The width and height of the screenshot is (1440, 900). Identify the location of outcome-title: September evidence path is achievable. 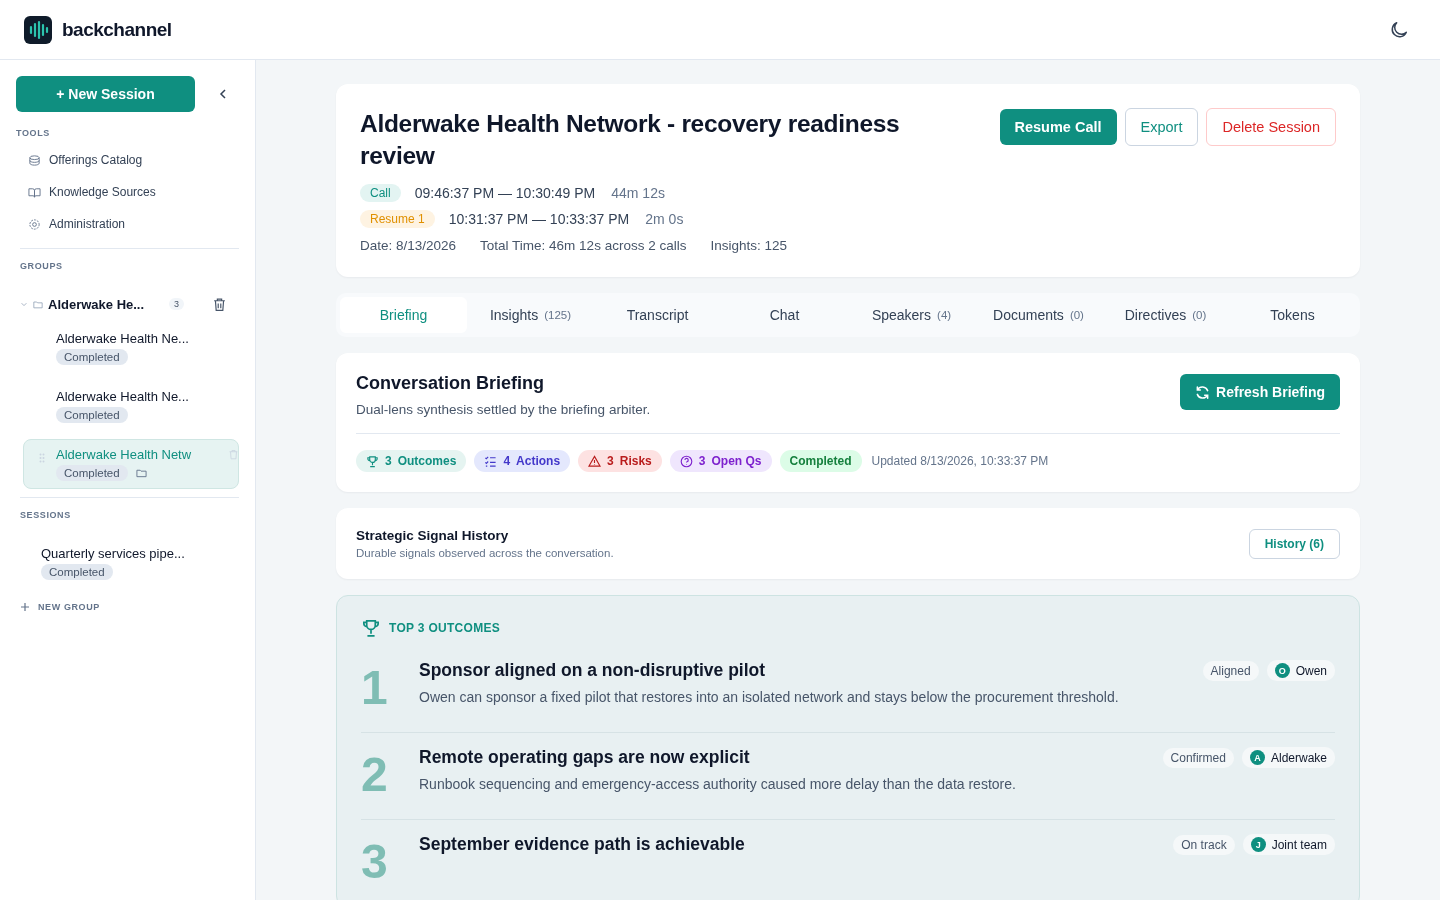
(582, 844).